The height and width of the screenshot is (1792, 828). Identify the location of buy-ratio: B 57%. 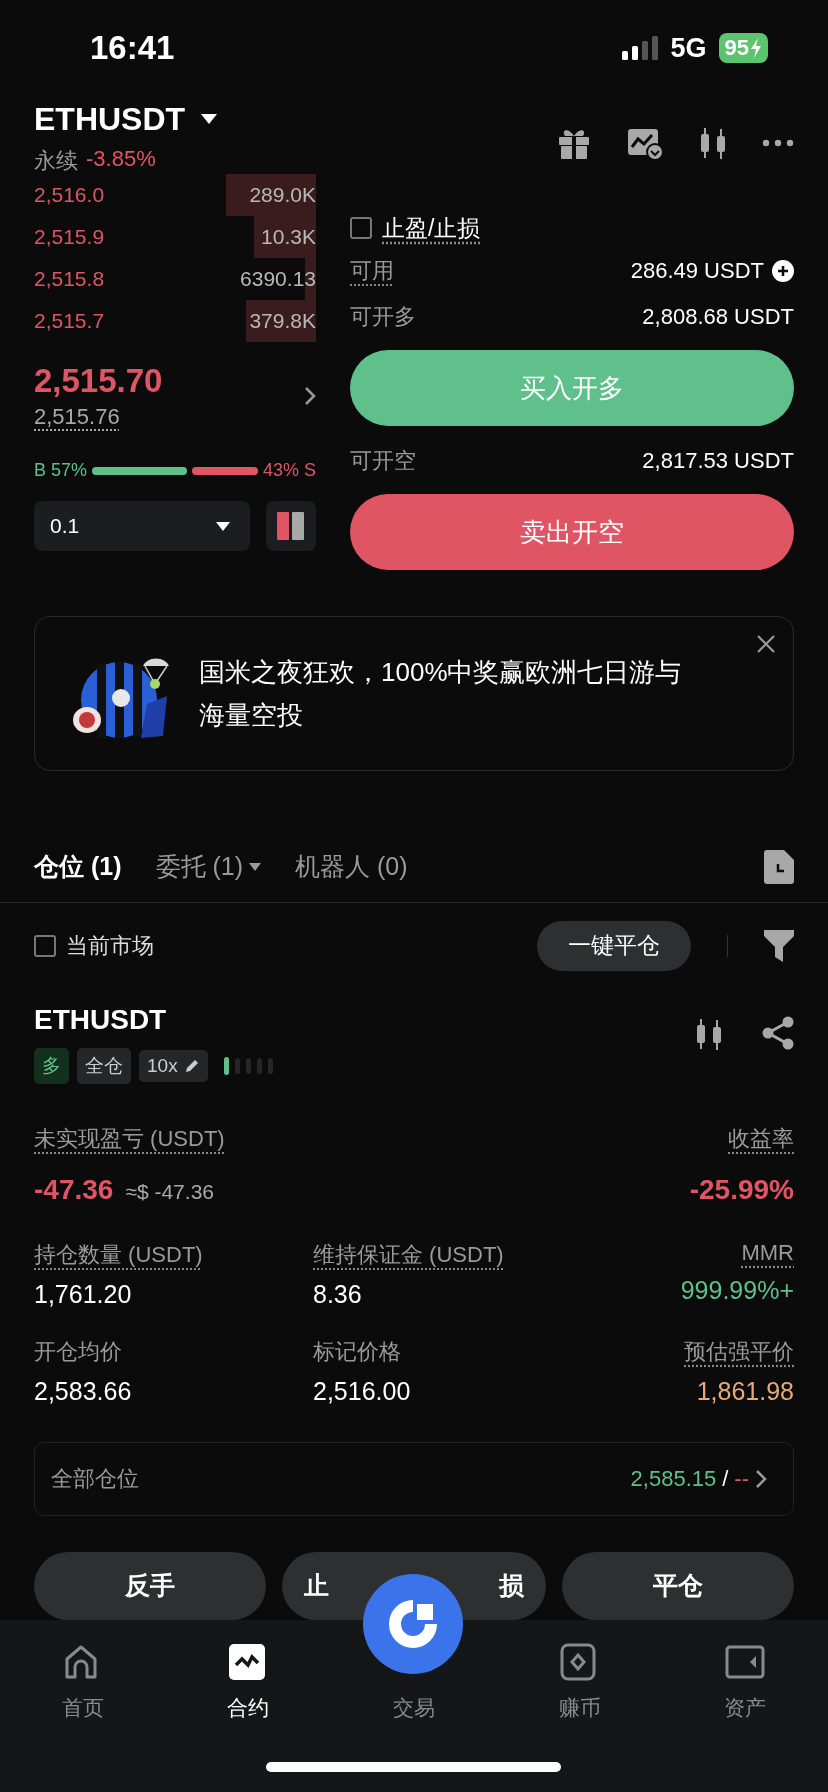
(61, 471).